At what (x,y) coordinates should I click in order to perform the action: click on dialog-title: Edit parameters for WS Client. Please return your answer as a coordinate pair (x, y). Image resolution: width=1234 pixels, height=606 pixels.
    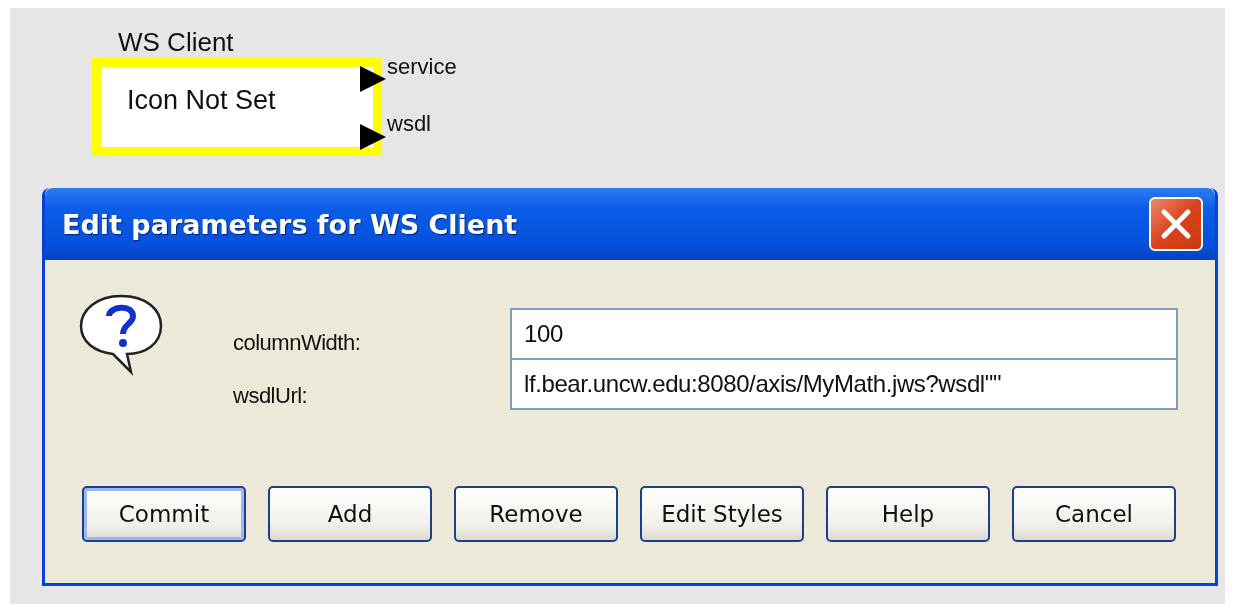
    Looking at the image, I should click on (290, 224).